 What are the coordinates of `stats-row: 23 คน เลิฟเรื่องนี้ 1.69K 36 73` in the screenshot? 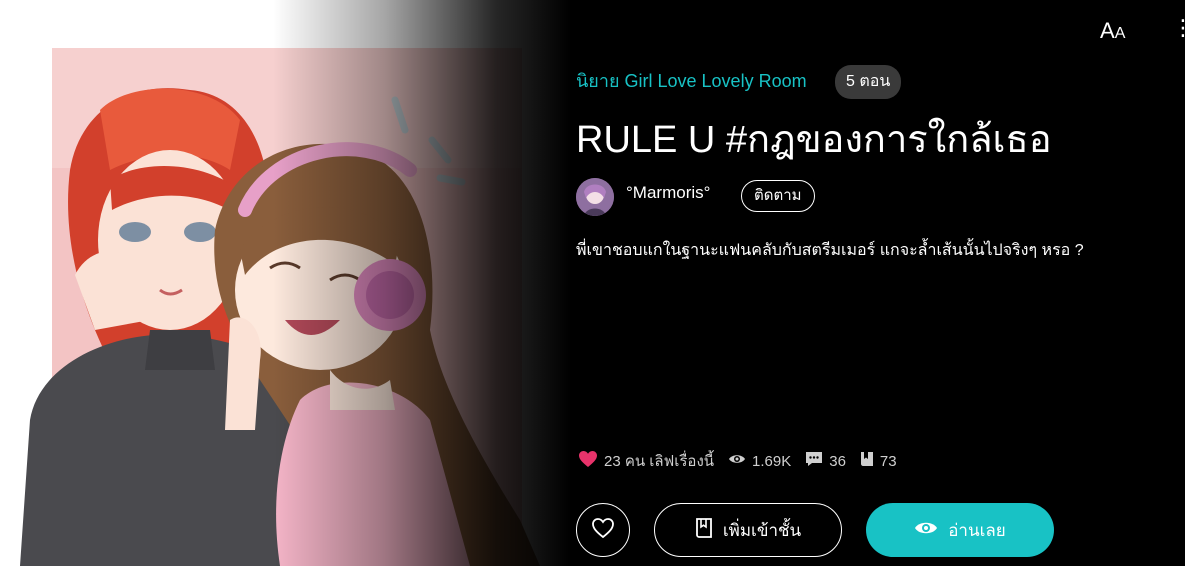 It's located at (744, 461).